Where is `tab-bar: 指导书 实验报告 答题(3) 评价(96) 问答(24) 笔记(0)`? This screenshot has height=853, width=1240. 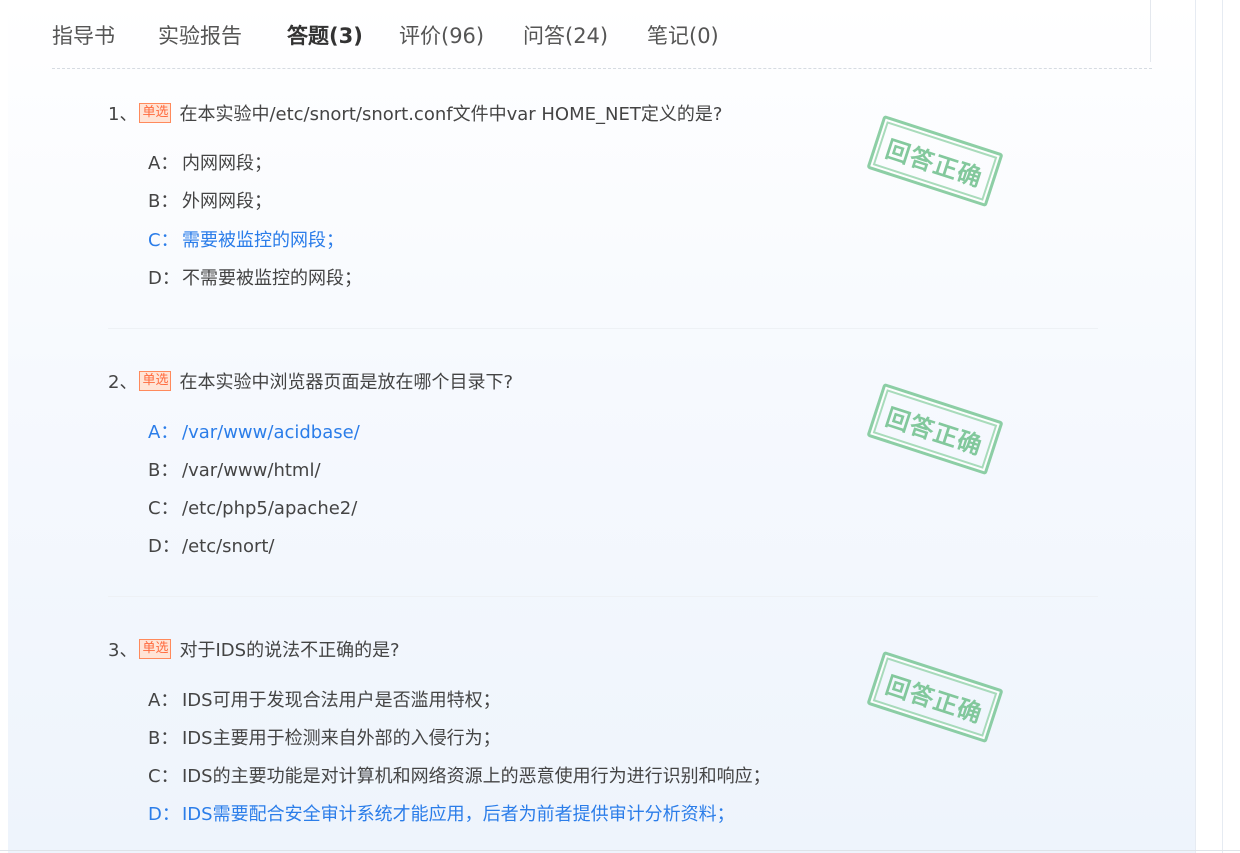 tab-bar: 指导书 实验报告 答题(3) 评价(96) 问答(24) 笔记(0) is located at coordinates (602, 34).